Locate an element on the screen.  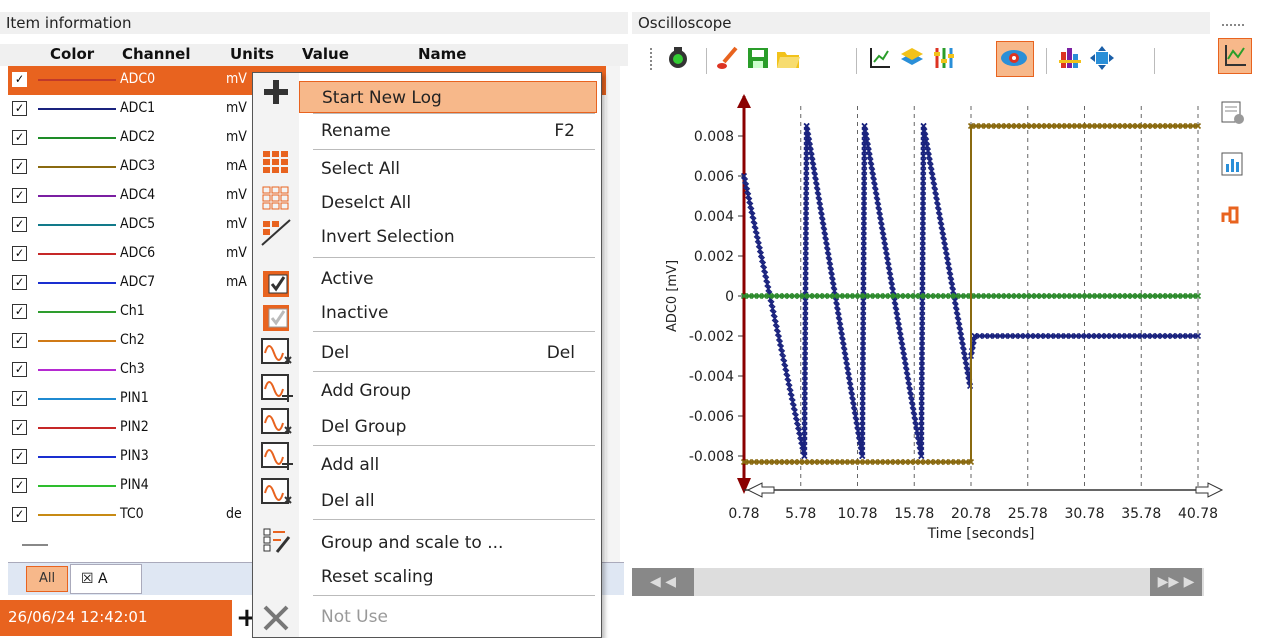
menu-item-del: Del Del is located at coordinates (448, 353).